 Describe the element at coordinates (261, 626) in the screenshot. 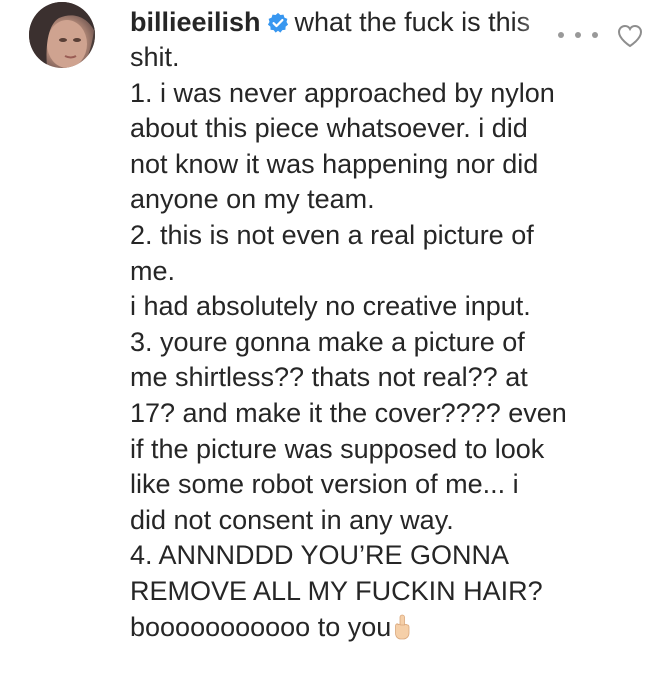

I see `comment-line: booooooooooo to you` at that location.